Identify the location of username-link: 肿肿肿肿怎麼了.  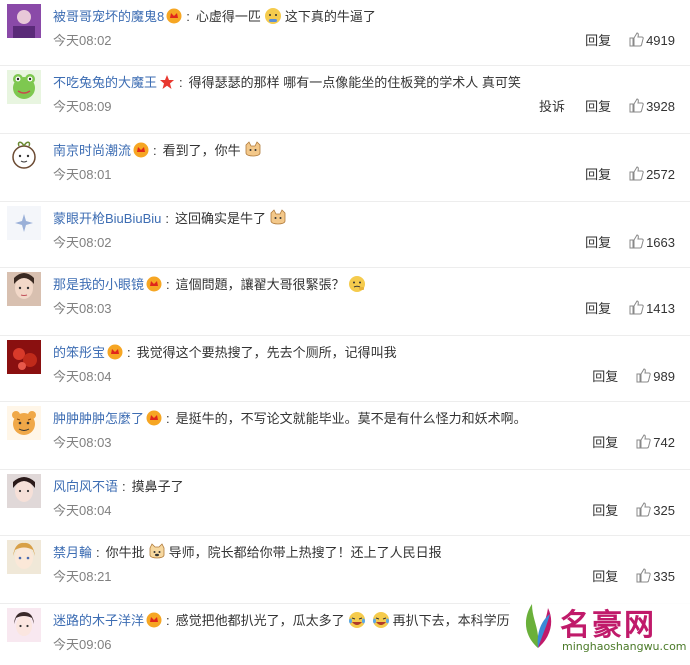
(98, 418).